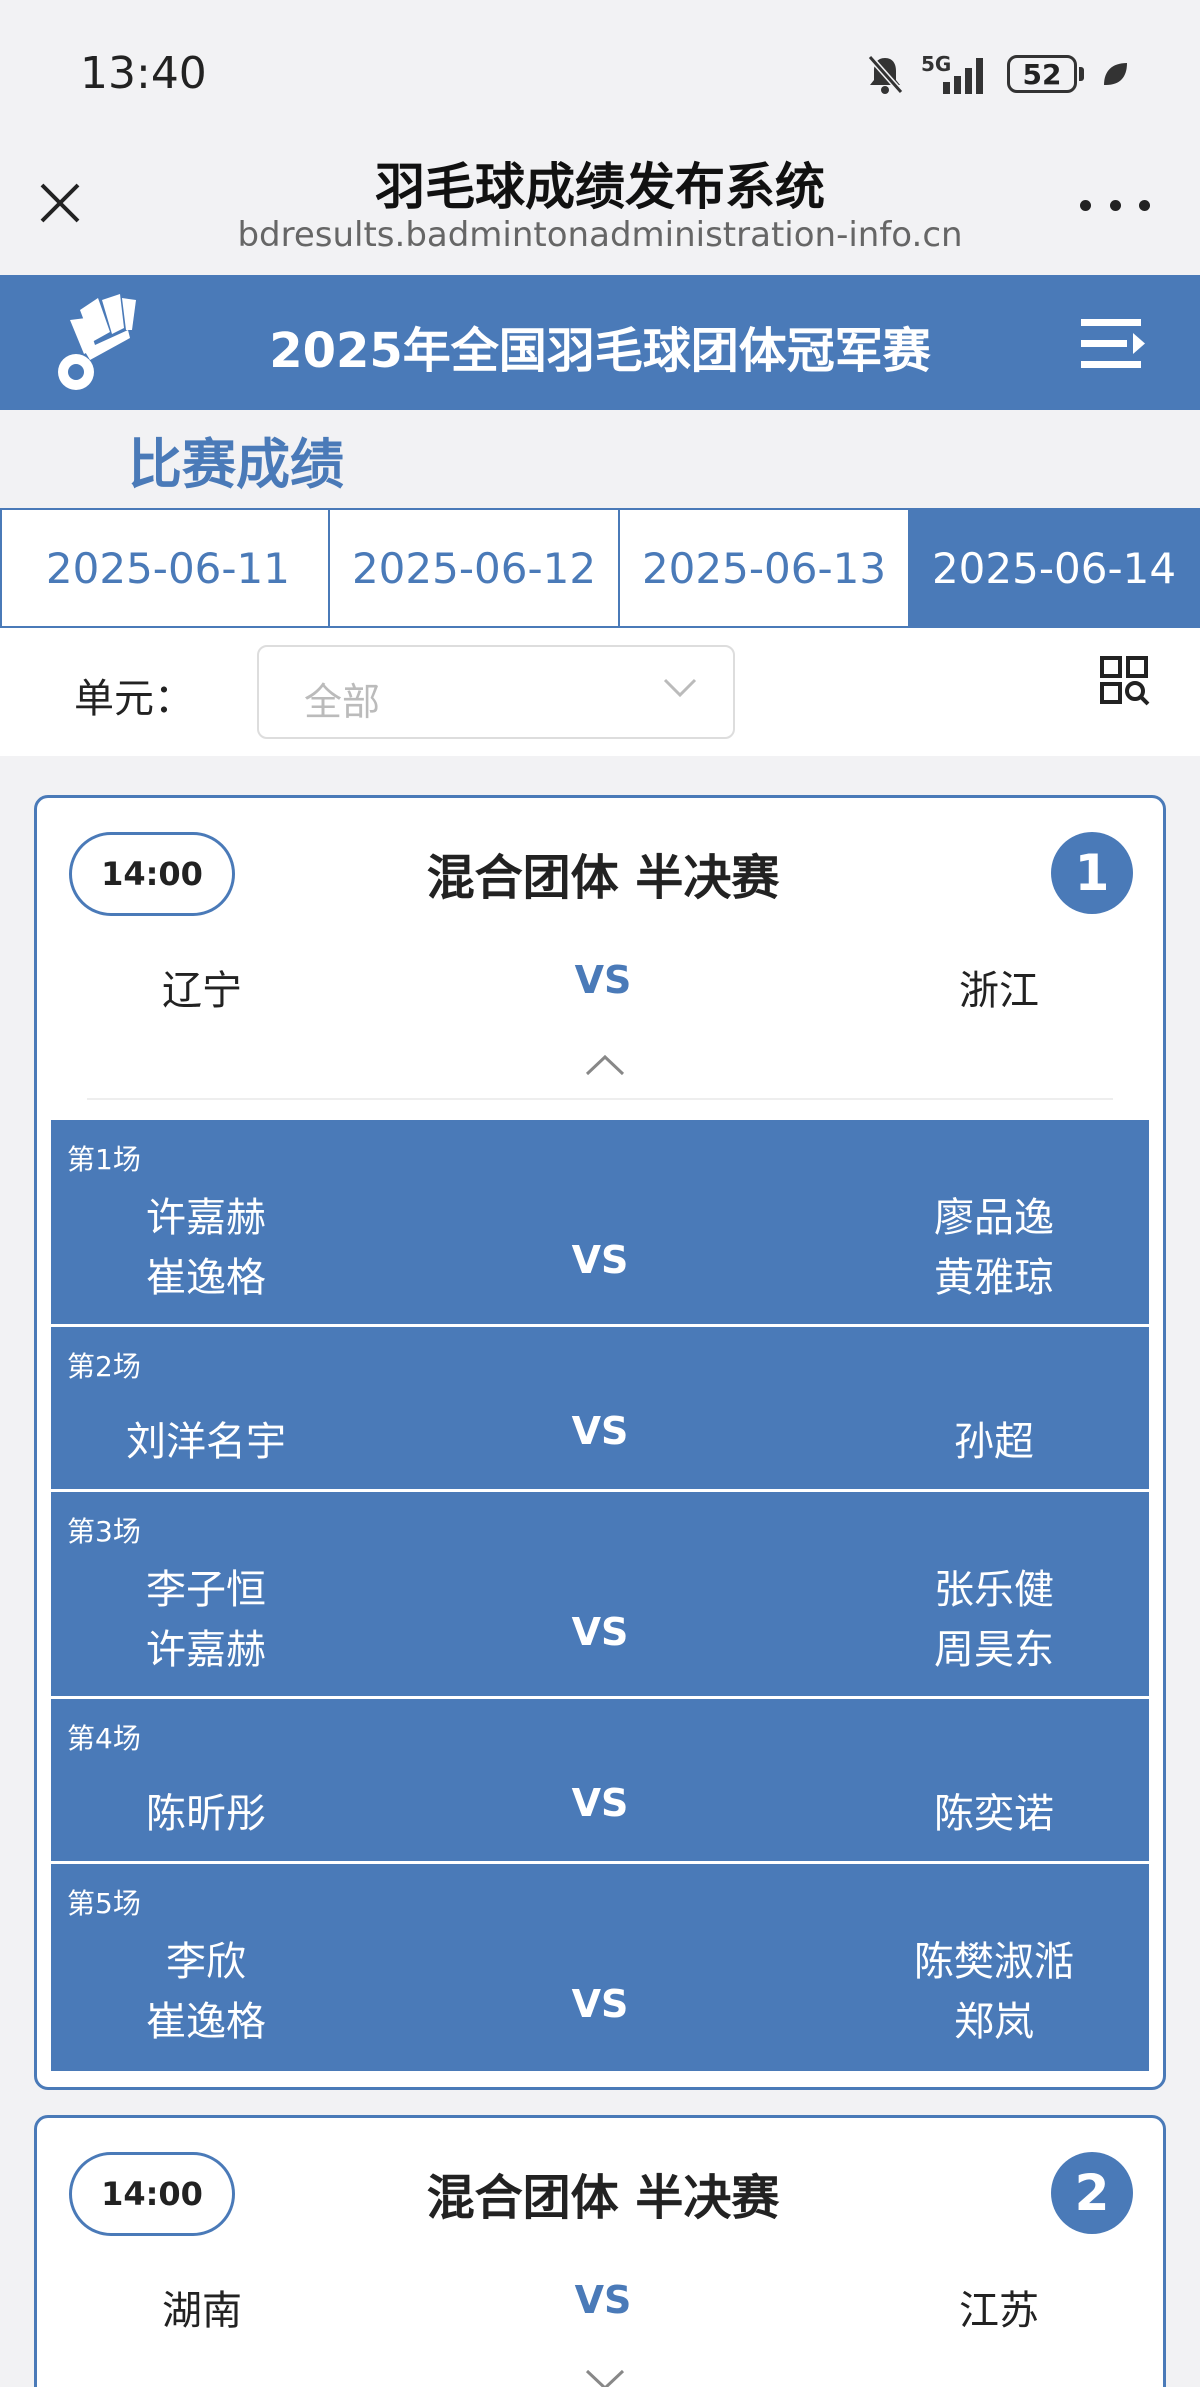 The image size is (1200, 2387). Describe the element at coordinates (994, 1442) in the screenshot. I see `player-right: 孙超` at that location.